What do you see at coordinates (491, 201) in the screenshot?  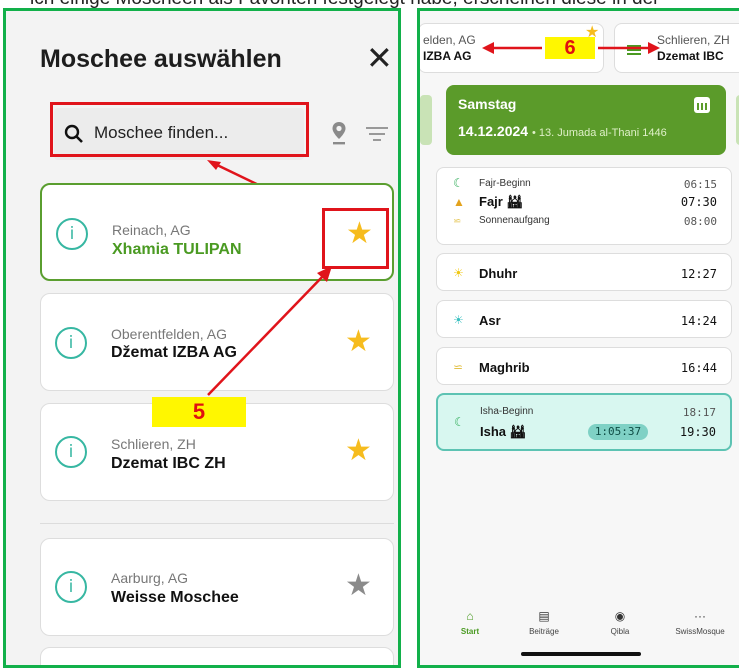 I see `fajr-name-text: Fajr` at bounding box center [491, 201].